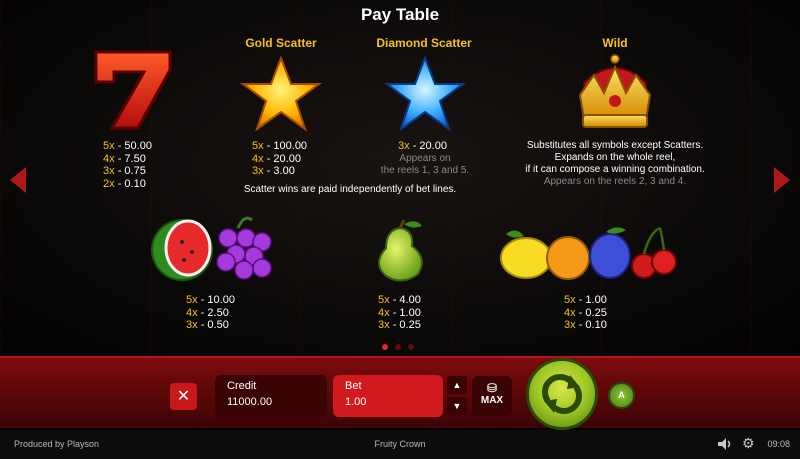  I want to click on blue-star-icon, so click(425, 93).